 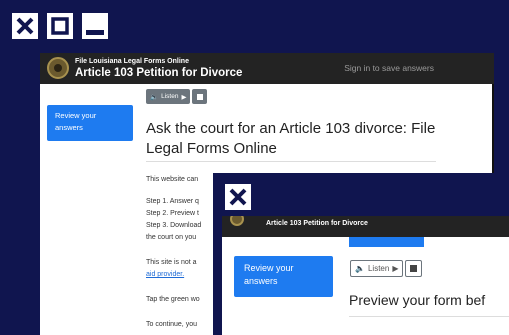 What do you see at coordinates (95, 32) in the screenshot?
I see `minimize-icon` at bounding box center [95, 32].